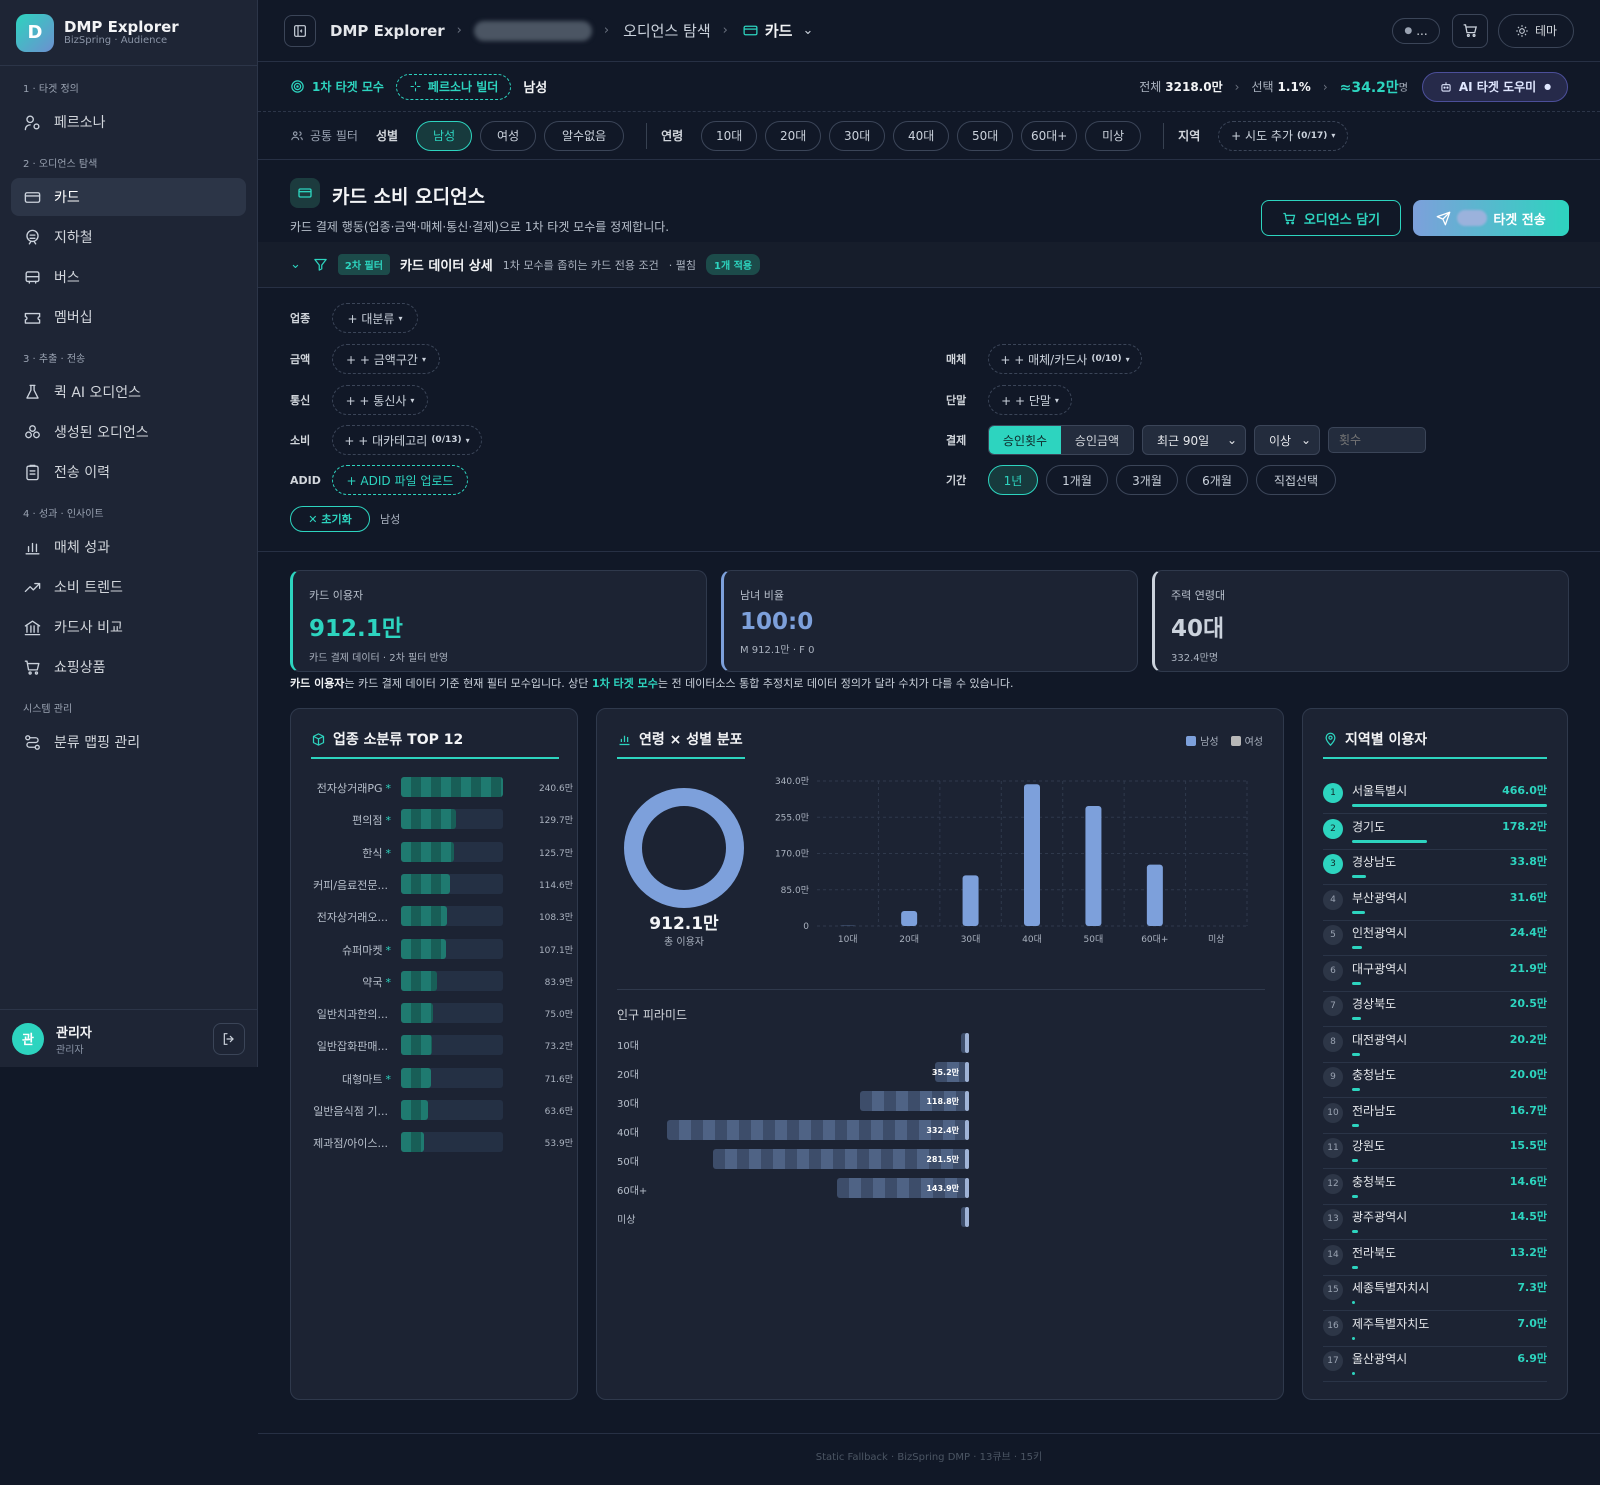 Image resolution: width=1600 pixels, height=1485 pixels. I want to click on ai-assistant-button: AI 타겟 도우미 ●, so click(1495, 86).